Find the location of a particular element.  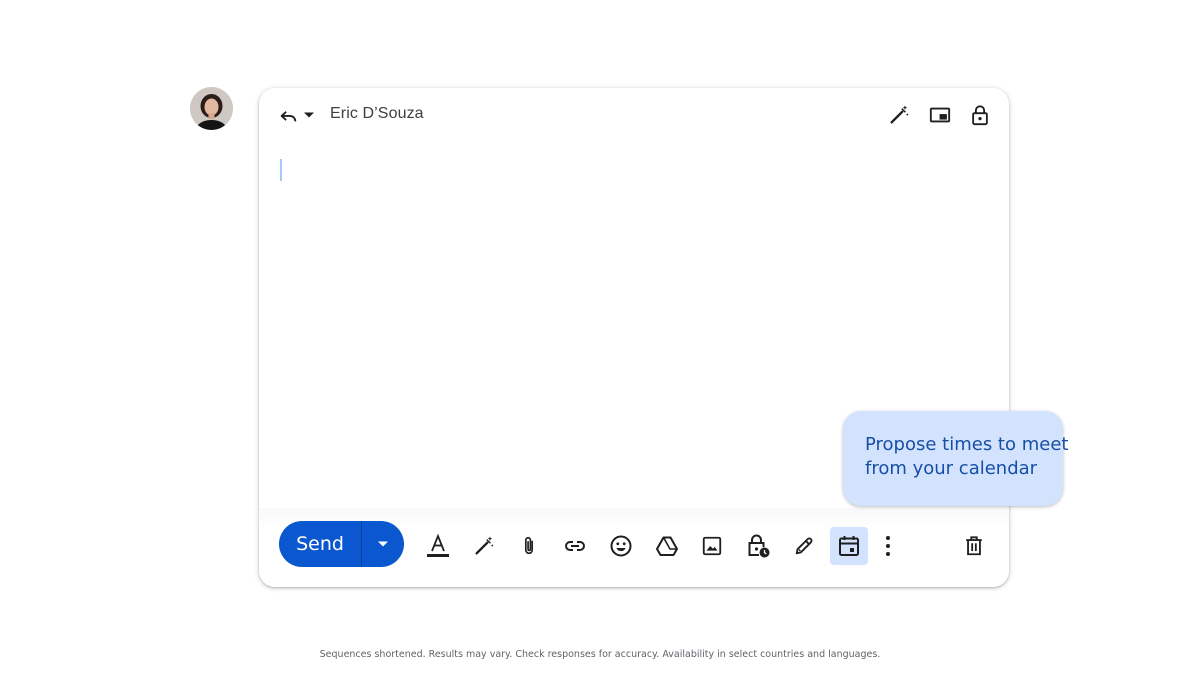

attach-button is located at coordinates (529, 546).